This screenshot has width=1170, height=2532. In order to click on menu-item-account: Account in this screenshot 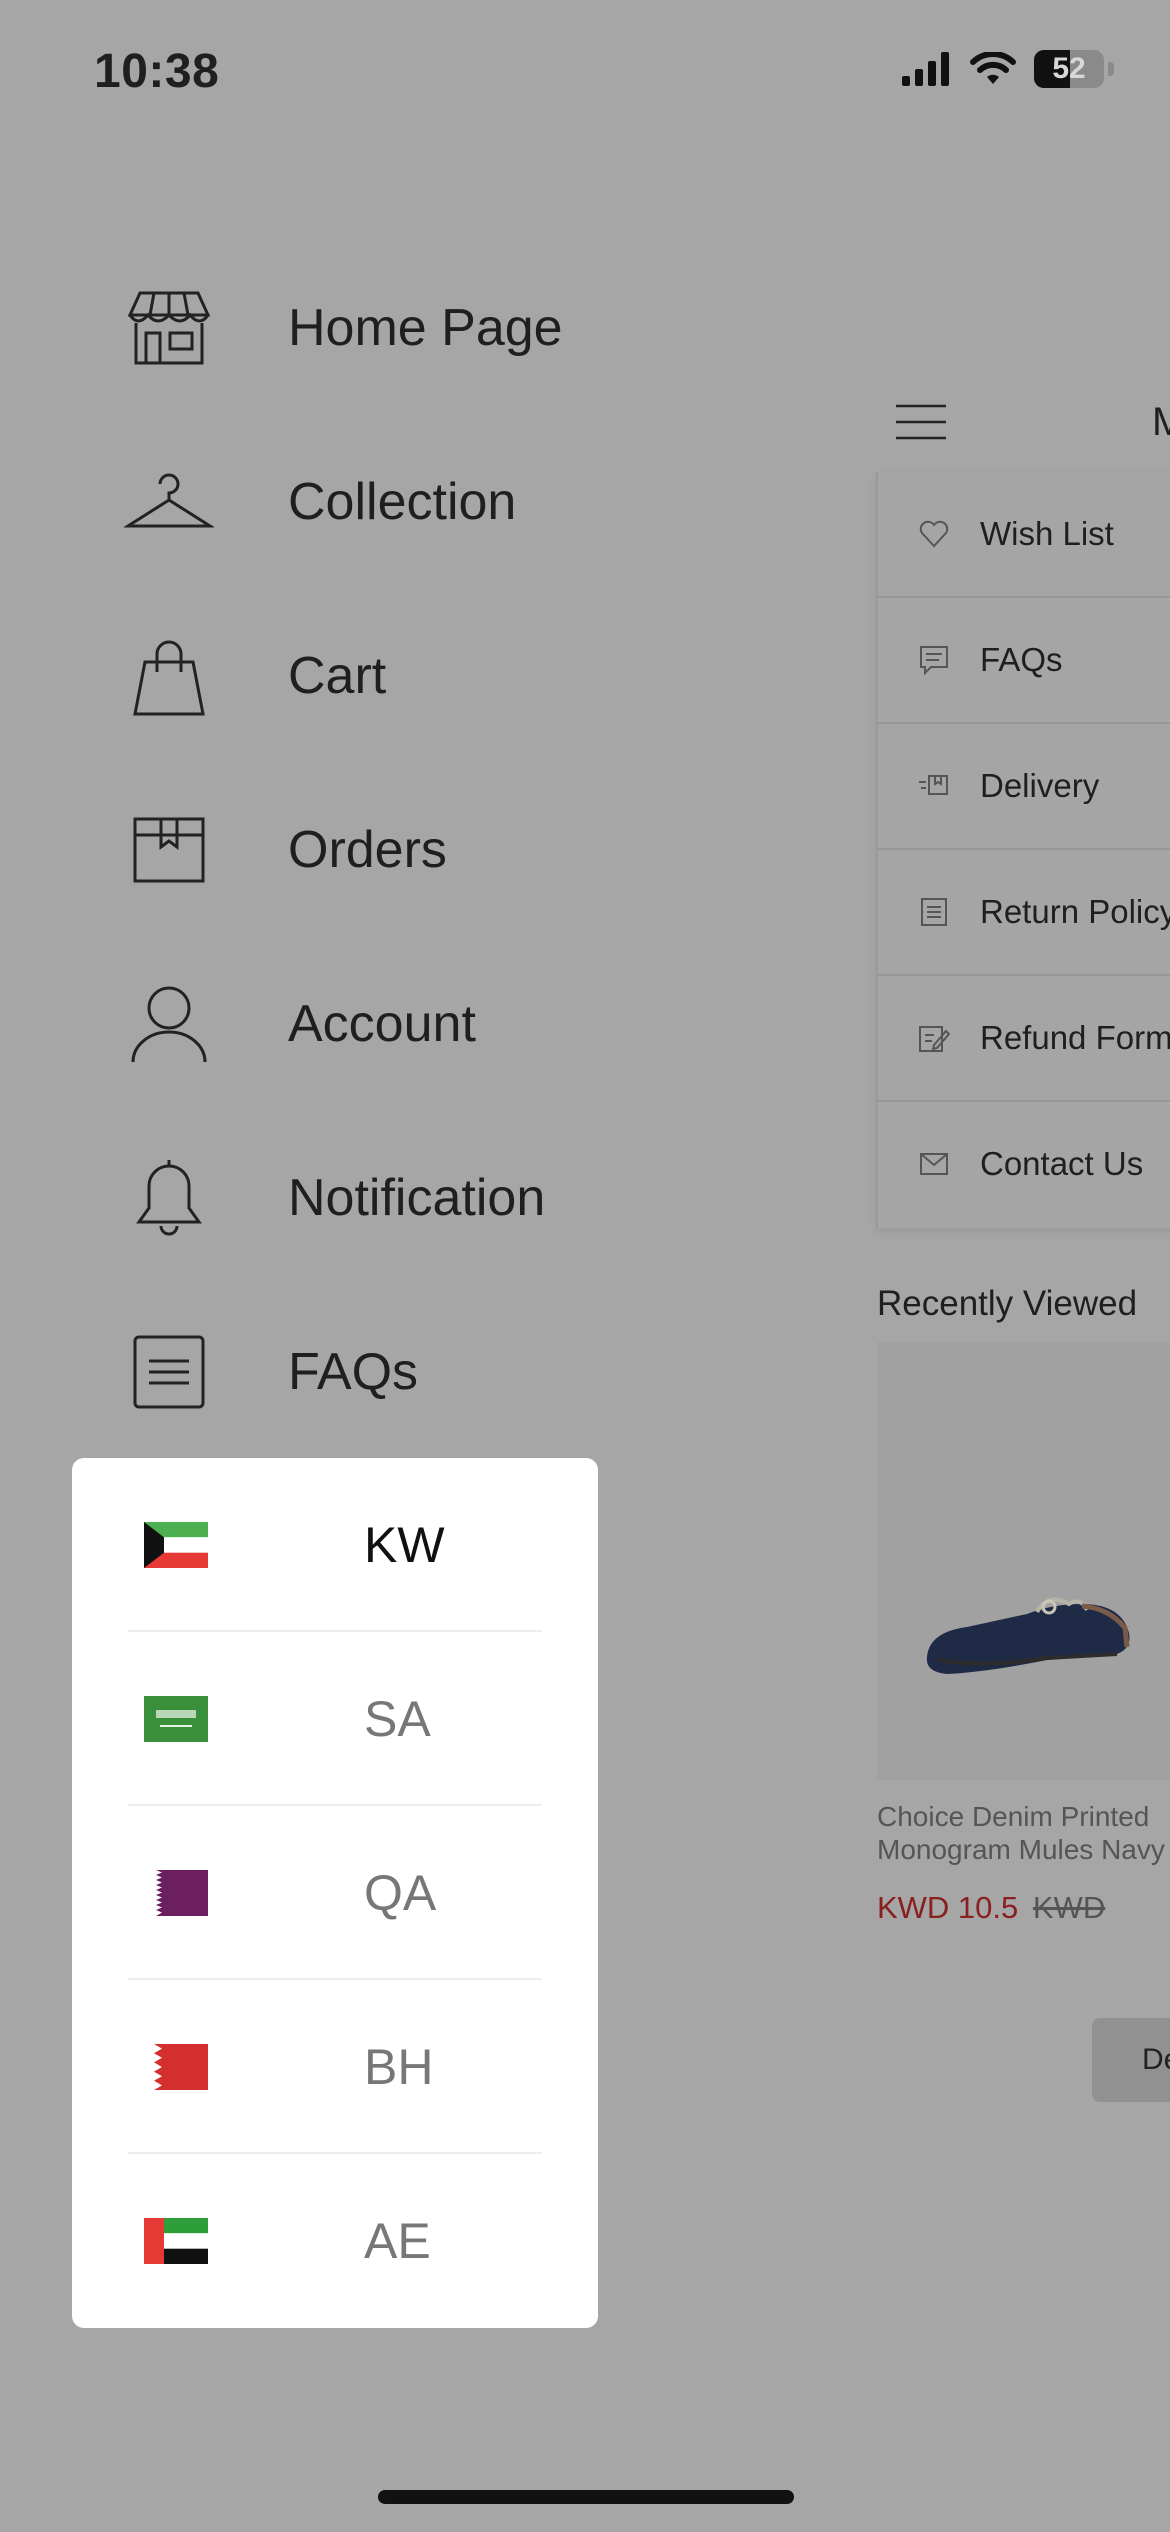, I will do `click(298, 1024)`.